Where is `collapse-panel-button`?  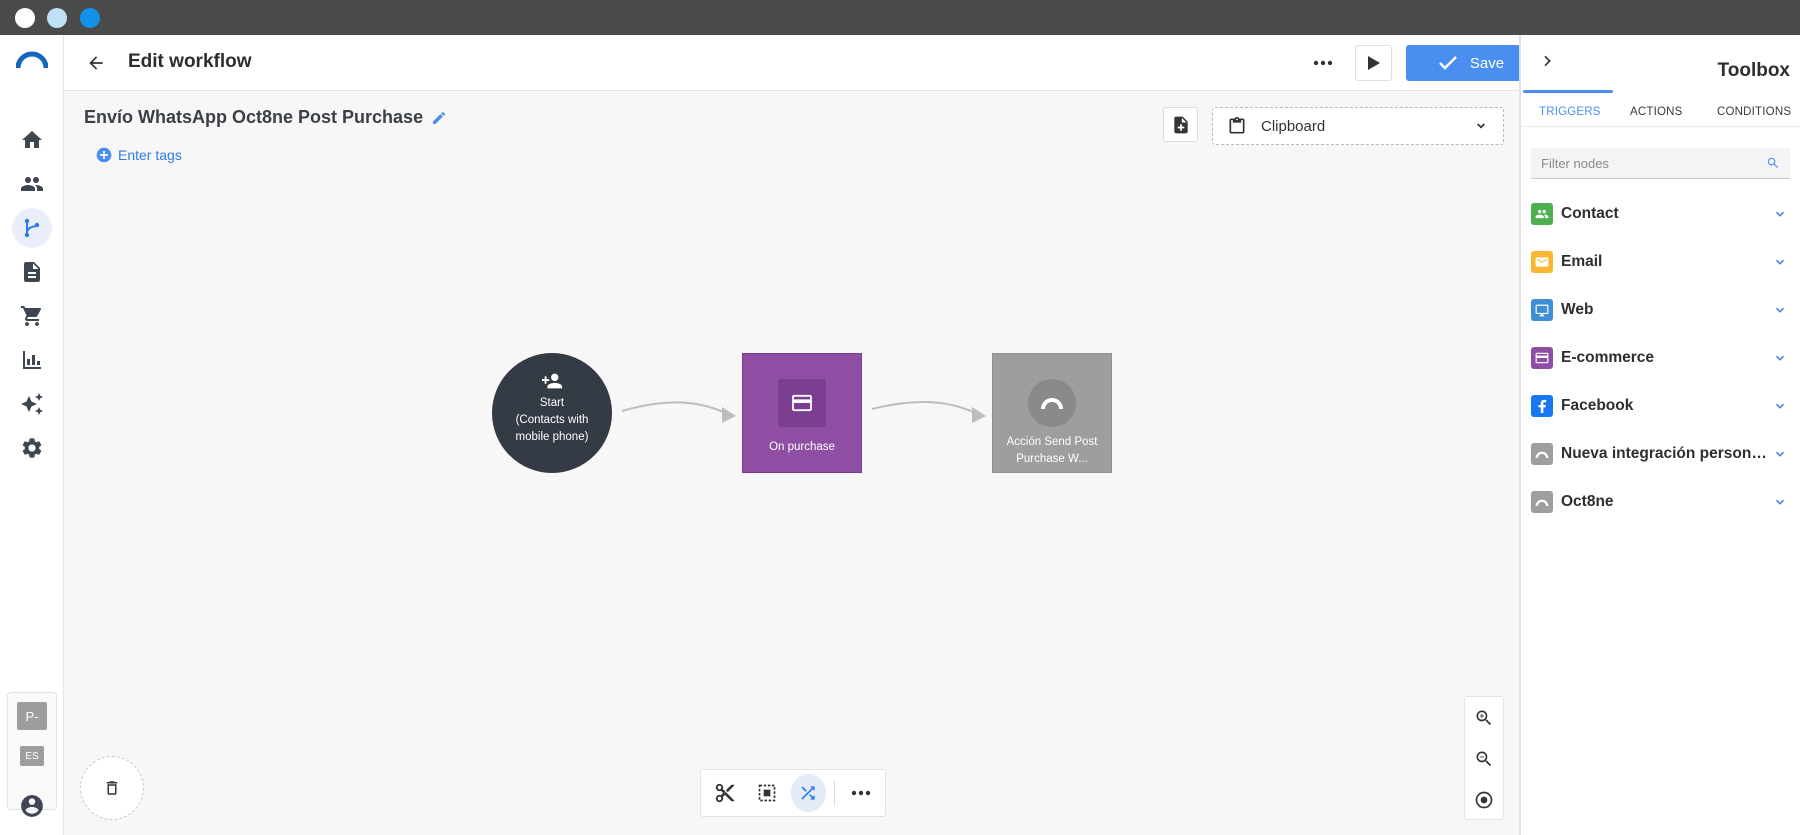
collapse-panel-button is located at coordinates (1547, 61).